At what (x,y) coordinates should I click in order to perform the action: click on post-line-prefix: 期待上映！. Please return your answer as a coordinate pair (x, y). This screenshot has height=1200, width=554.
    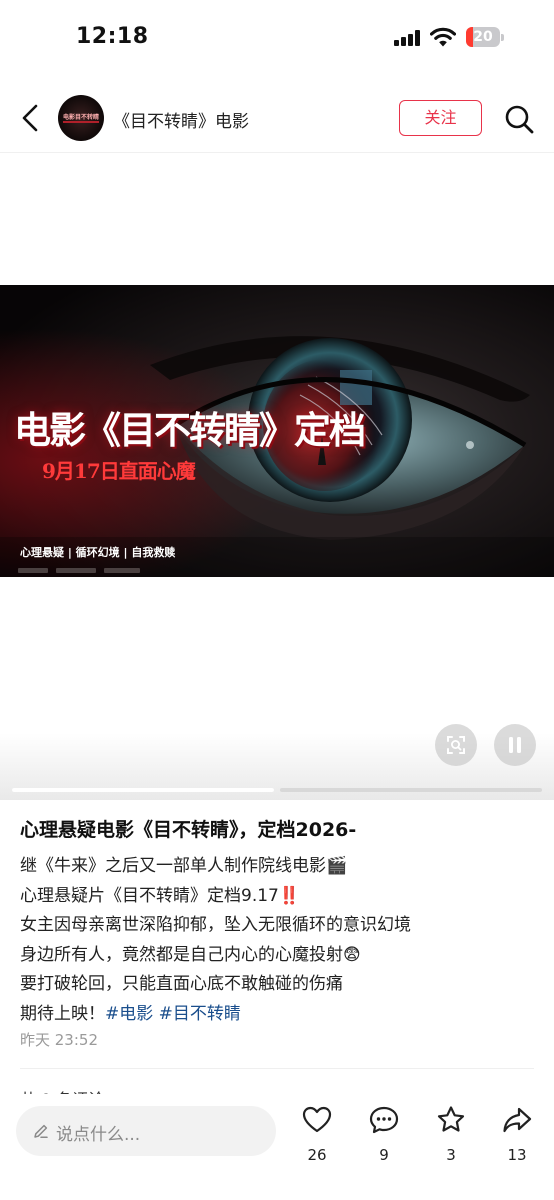
    Looking at the image, I should click on (62, 1013).